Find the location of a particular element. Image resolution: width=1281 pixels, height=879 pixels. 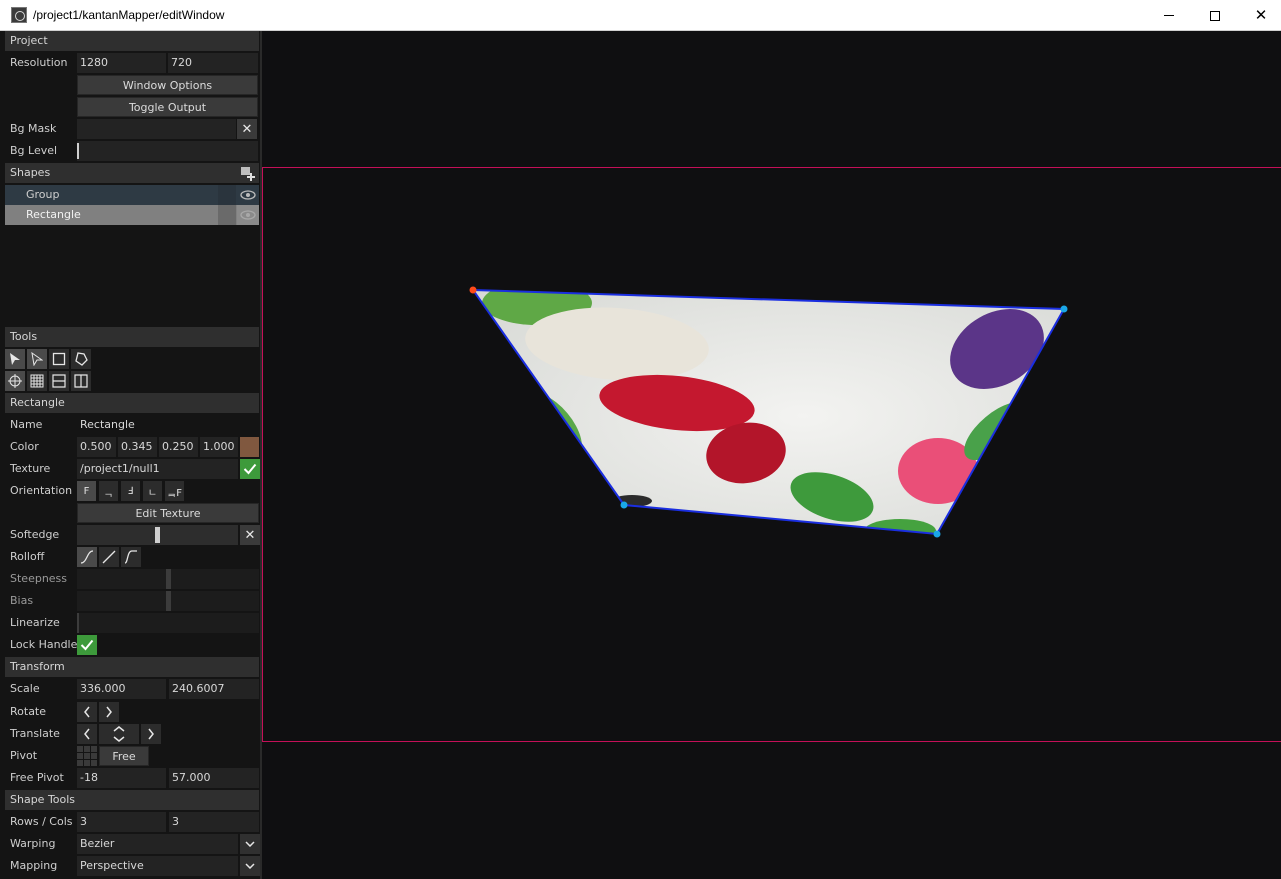

maximize-button is located at coordinates (1215, 15).